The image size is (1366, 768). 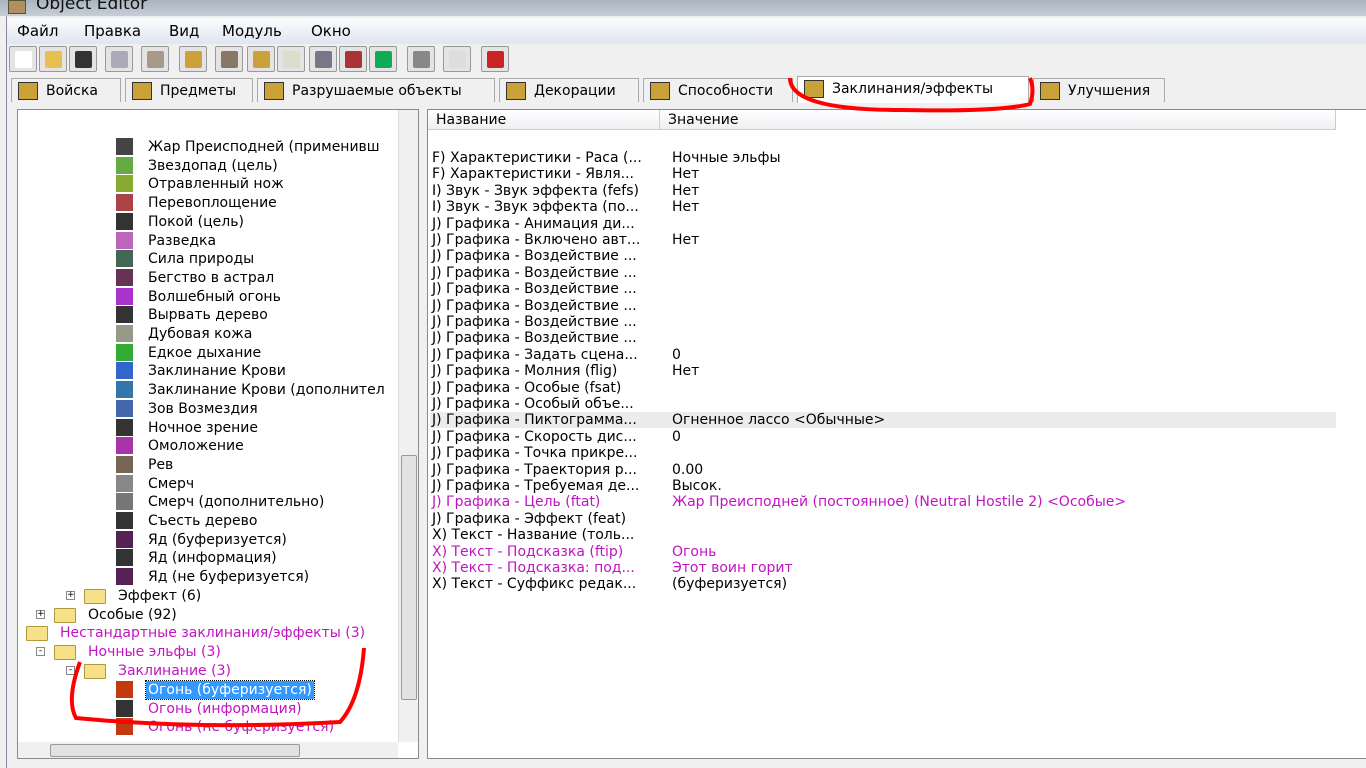 I want to click on tree-vertical-scrollbar, so click(x=408, y=426).